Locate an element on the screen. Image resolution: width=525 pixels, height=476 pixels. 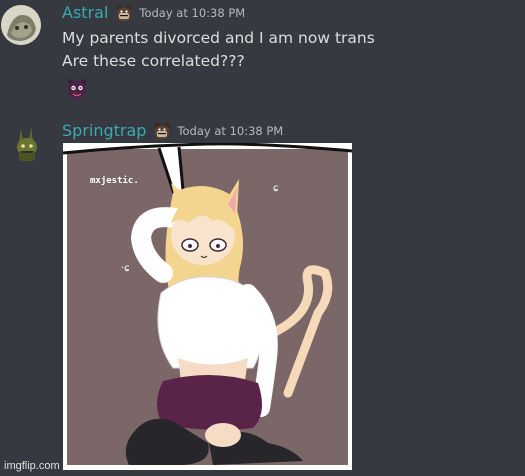
astral-avatar is located at coordinates (21, 25).